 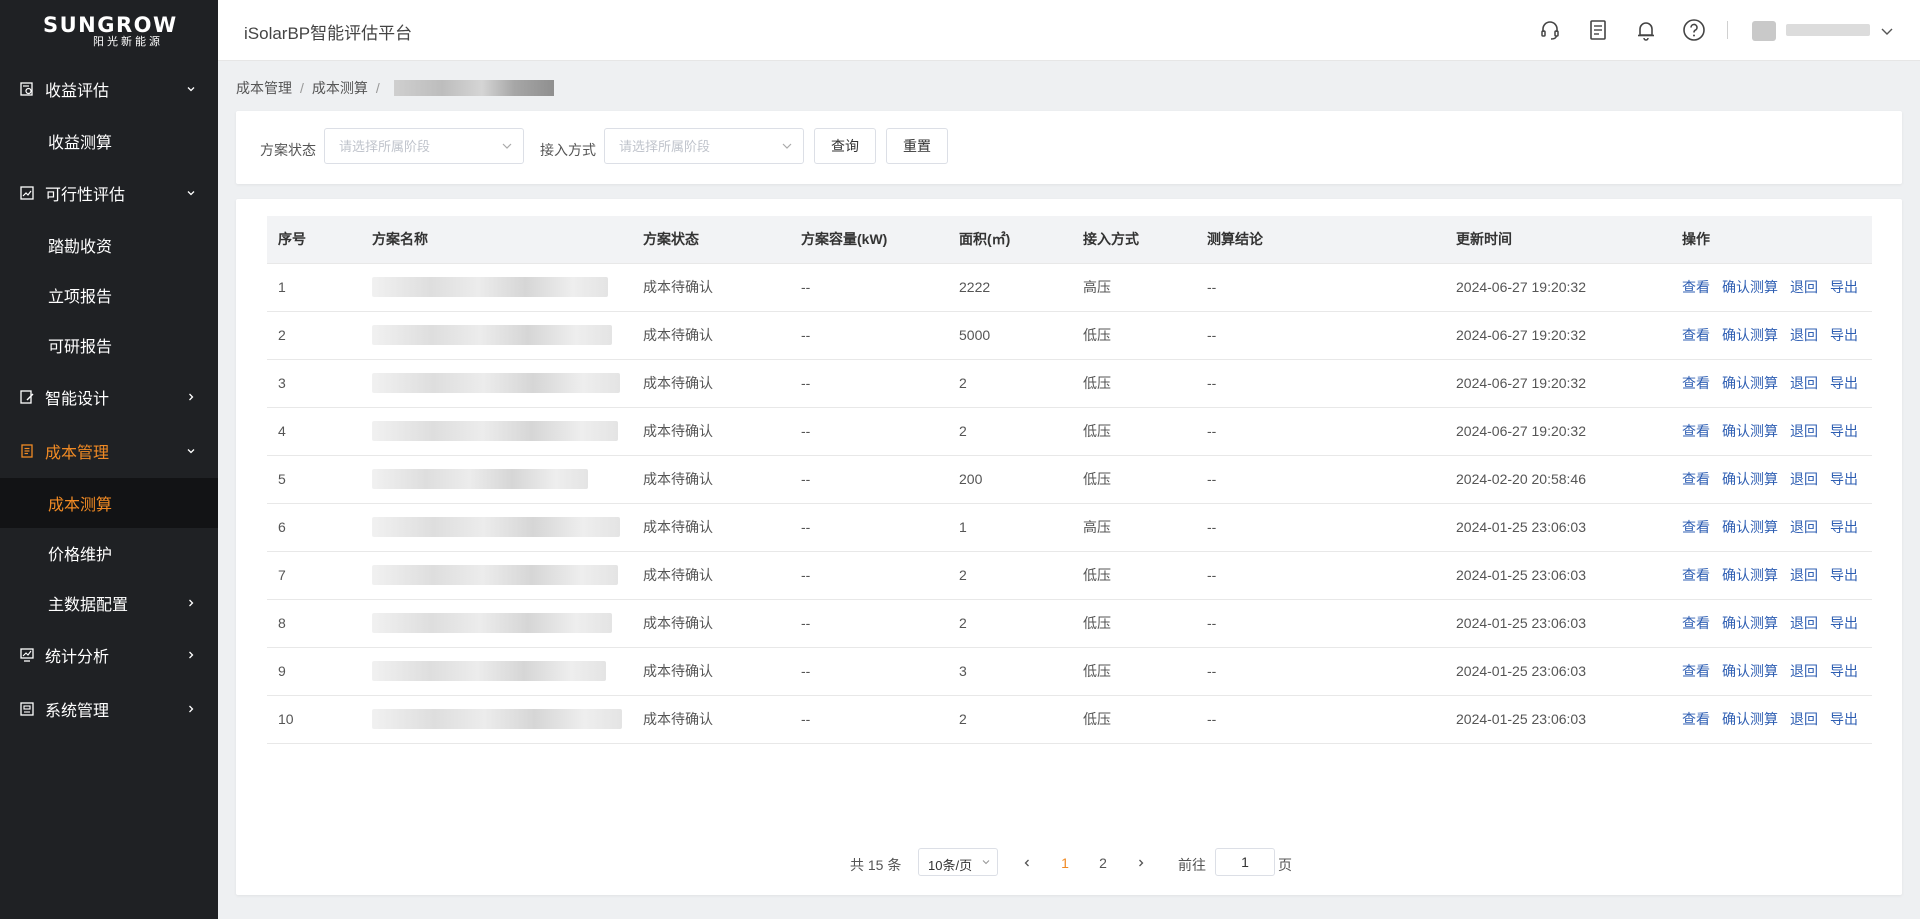 What do you see at coordinates (110, 25) in the screenshot?
I see `brand-name: SUNGROW` at bounding box center [110, 25].